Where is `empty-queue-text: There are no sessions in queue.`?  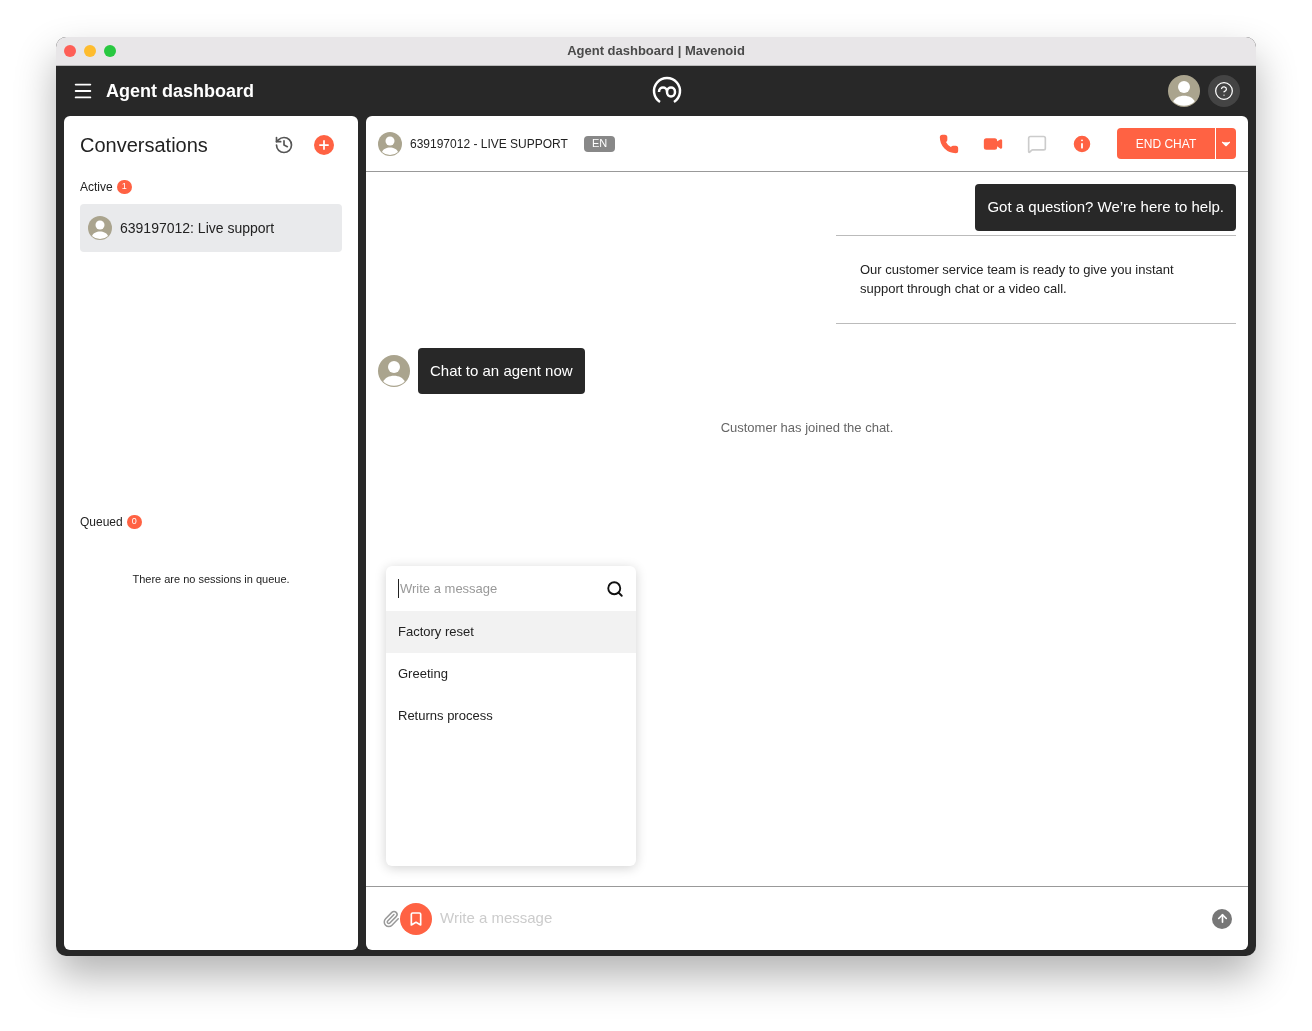 empty-queue-text: There are no sessions in queue. is located at coordinates (211, 579).